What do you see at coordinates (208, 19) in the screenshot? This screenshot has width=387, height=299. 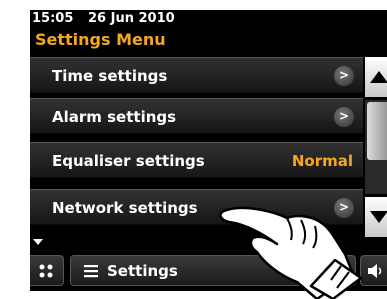 I see `status-bar: 15:05 26 Jun 2010` at bounding box center [208, 19].